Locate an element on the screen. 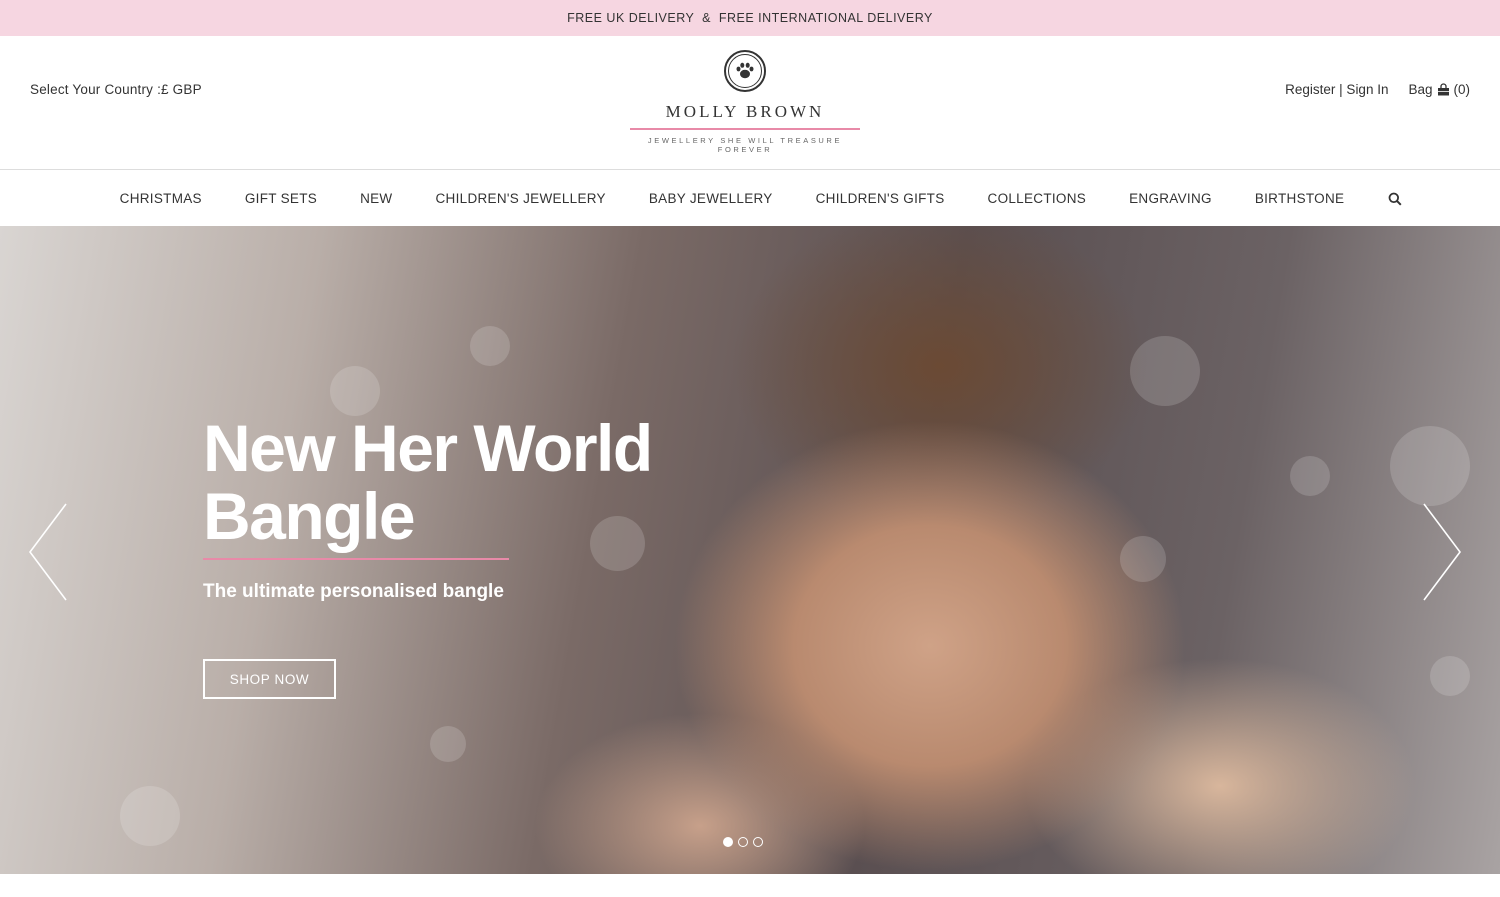  bag-button: Bag (0) is located at coordinates (1439, 89).